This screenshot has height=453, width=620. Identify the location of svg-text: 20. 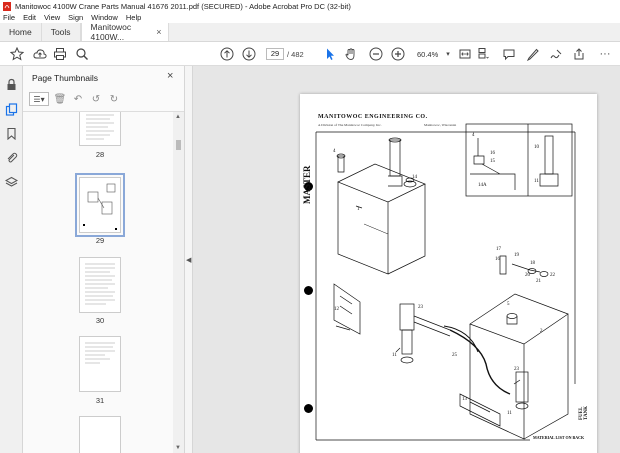
(528, 275).